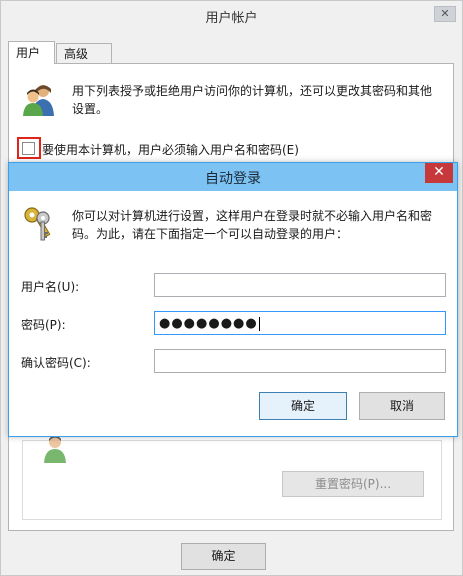  What do you see at coordinates (223, 556) in the screenshot?
I see `main-ok-button: 确定` at bounding box center [223, 556].